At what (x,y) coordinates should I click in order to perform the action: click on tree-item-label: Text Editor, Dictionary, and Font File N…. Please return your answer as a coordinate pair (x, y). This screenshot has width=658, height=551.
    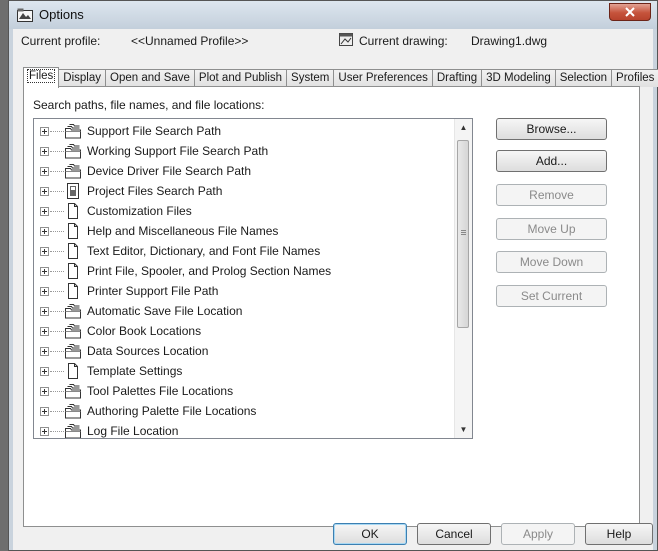
    Looking at the image, I should click on (204, 251).